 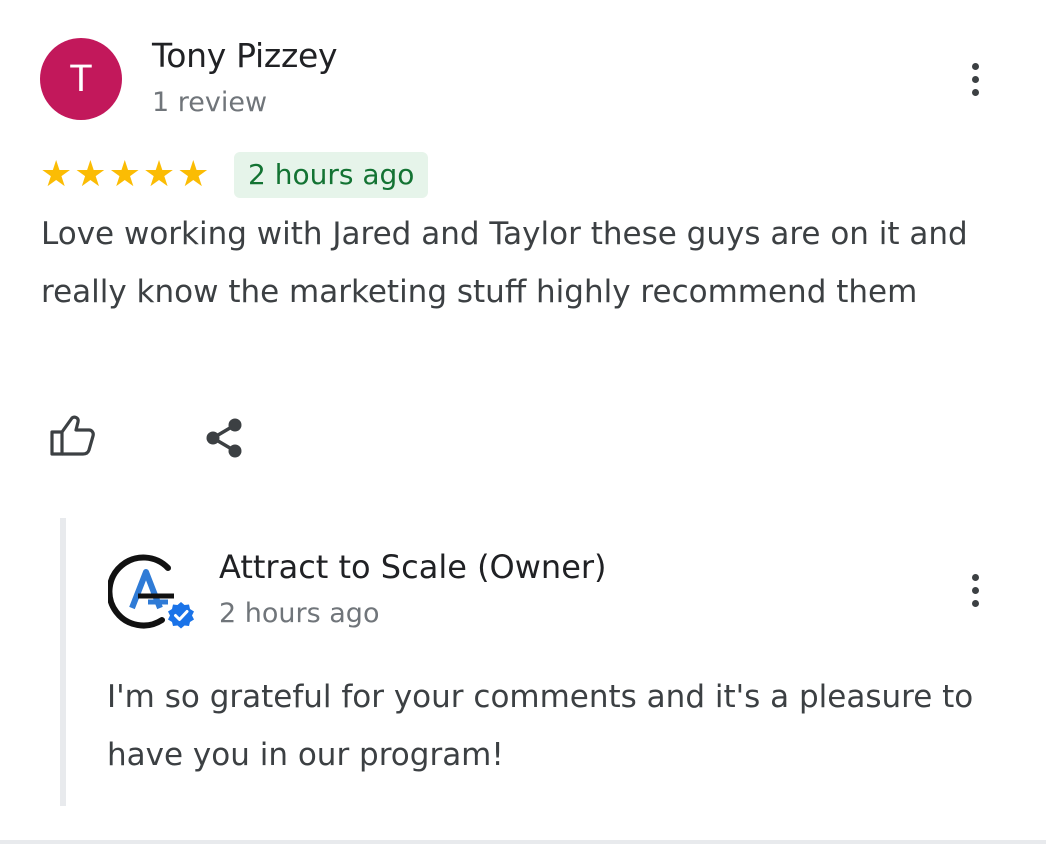 What do you see at coordinates (181, 615) in the screenshot?
I see `verified-badge-icon` at bounding box center [181, 615].